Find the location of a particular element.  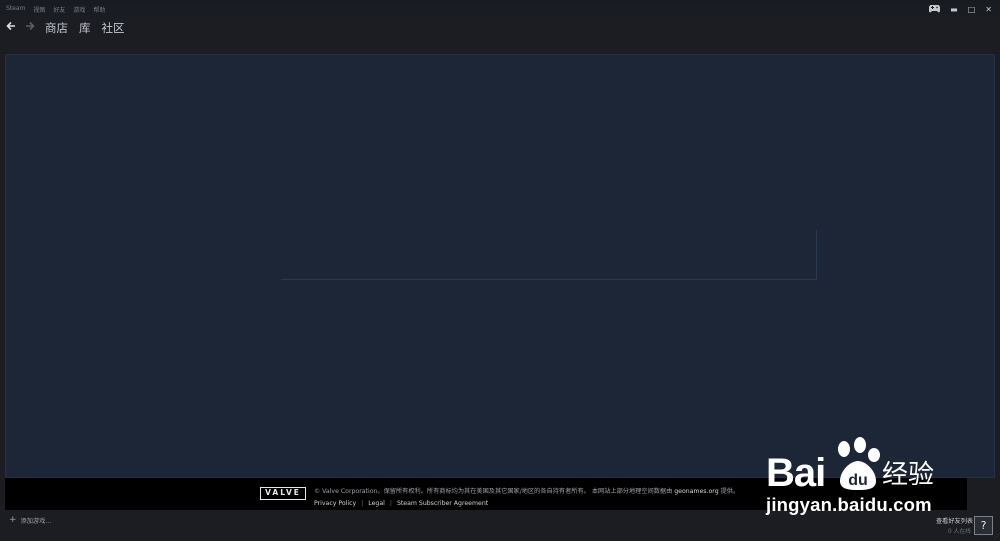

close-button: ✕ is located at coordinates (988, 10).